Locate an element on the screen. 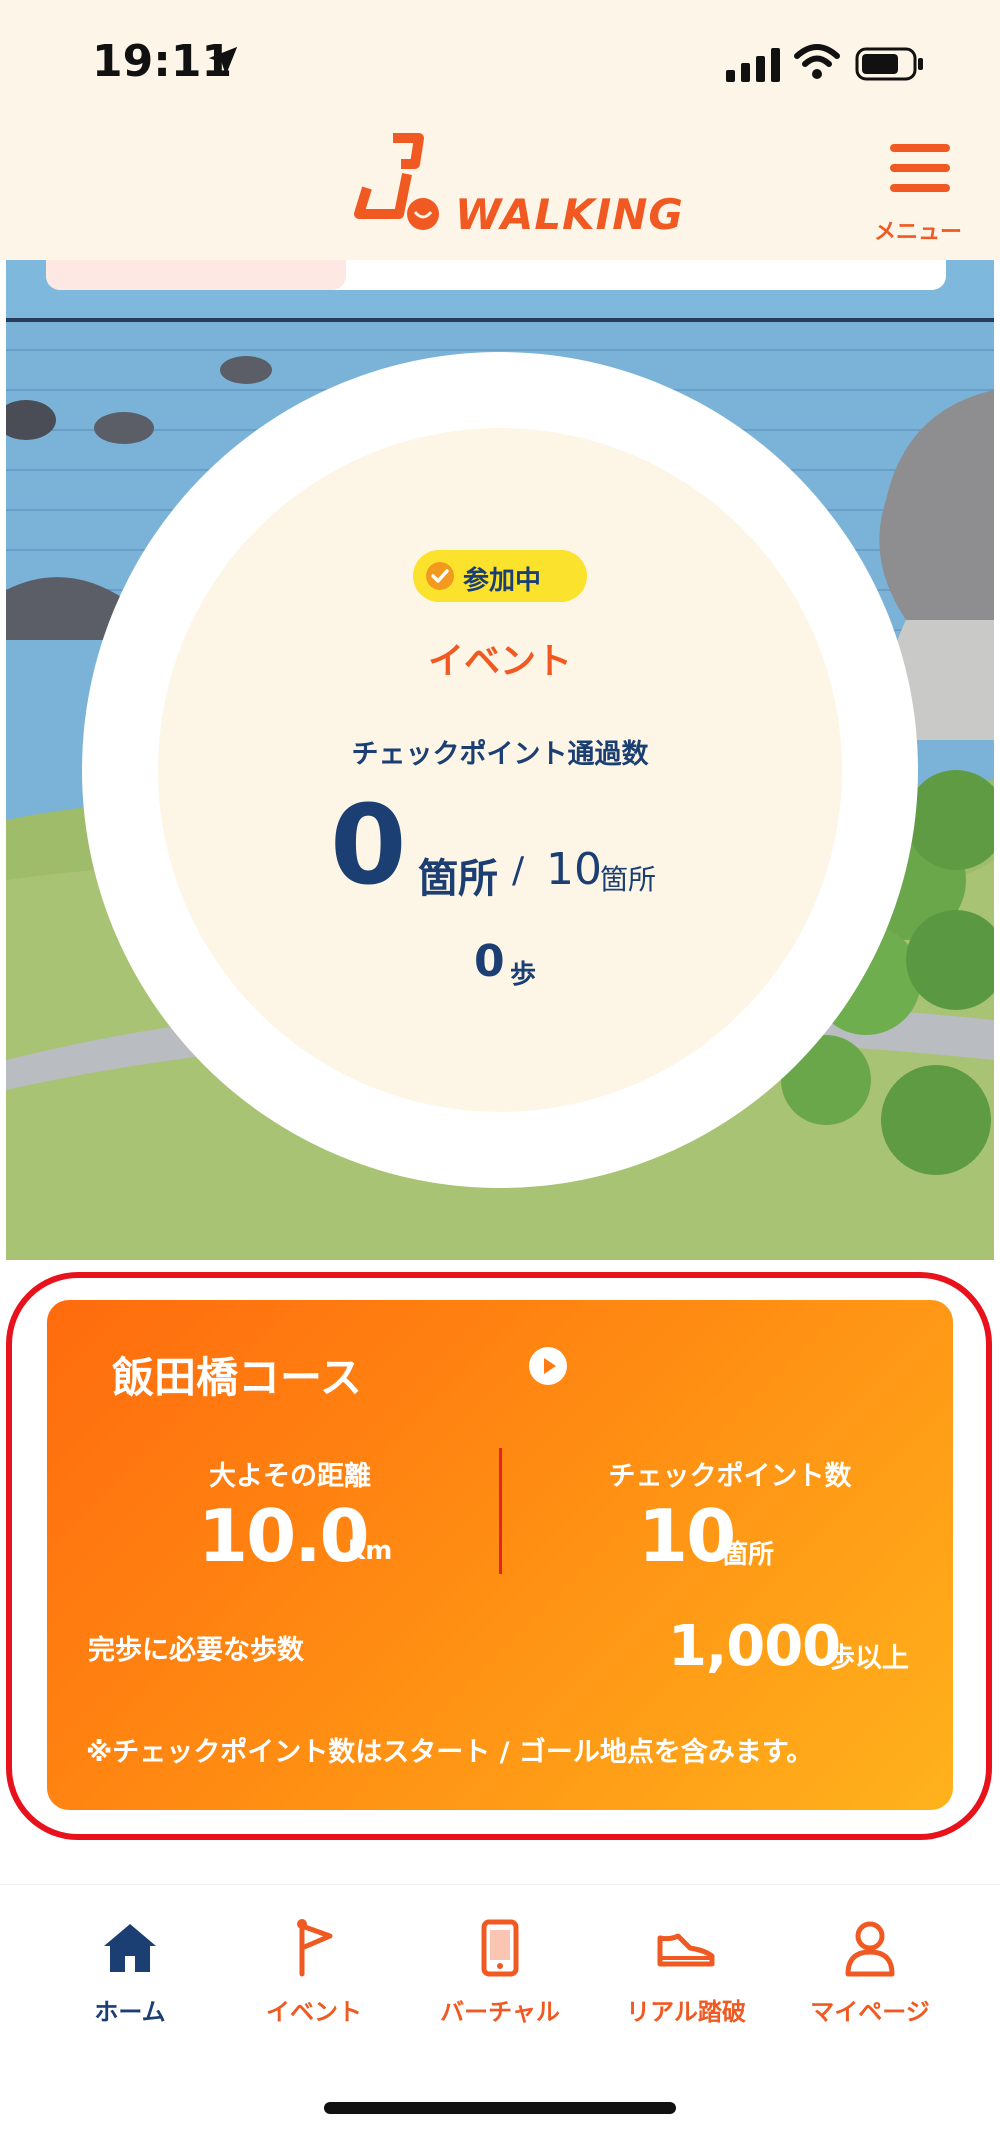 The height and width of the screenshot is (2136, 1000). nav-item-mypage: マイページ is located at coordinates (870, 1968).